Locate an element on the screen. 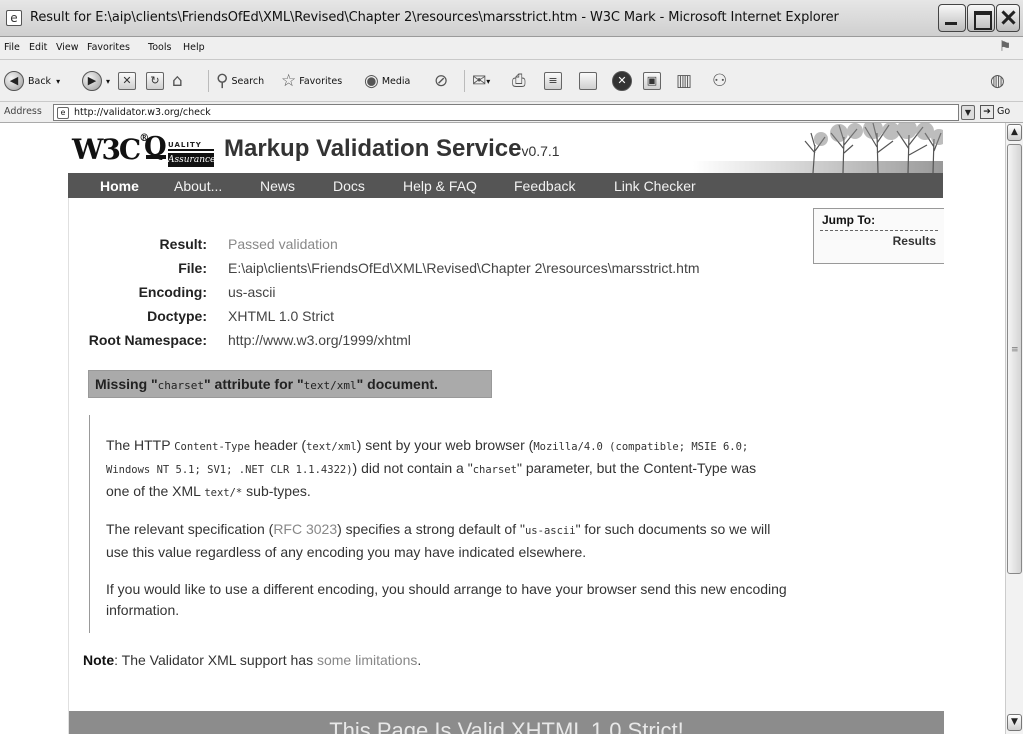  blocked-button: ✕ is located at coordinates (624, 81).